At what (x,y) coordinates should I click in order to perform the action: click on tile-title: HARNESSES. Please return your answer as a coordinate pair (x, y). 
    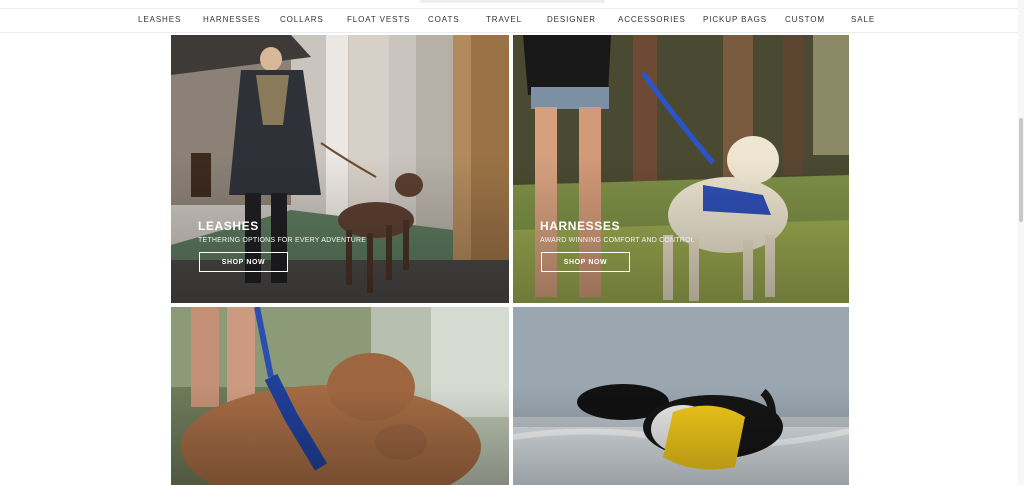
    Looking at the image, I should click on (580, 226).